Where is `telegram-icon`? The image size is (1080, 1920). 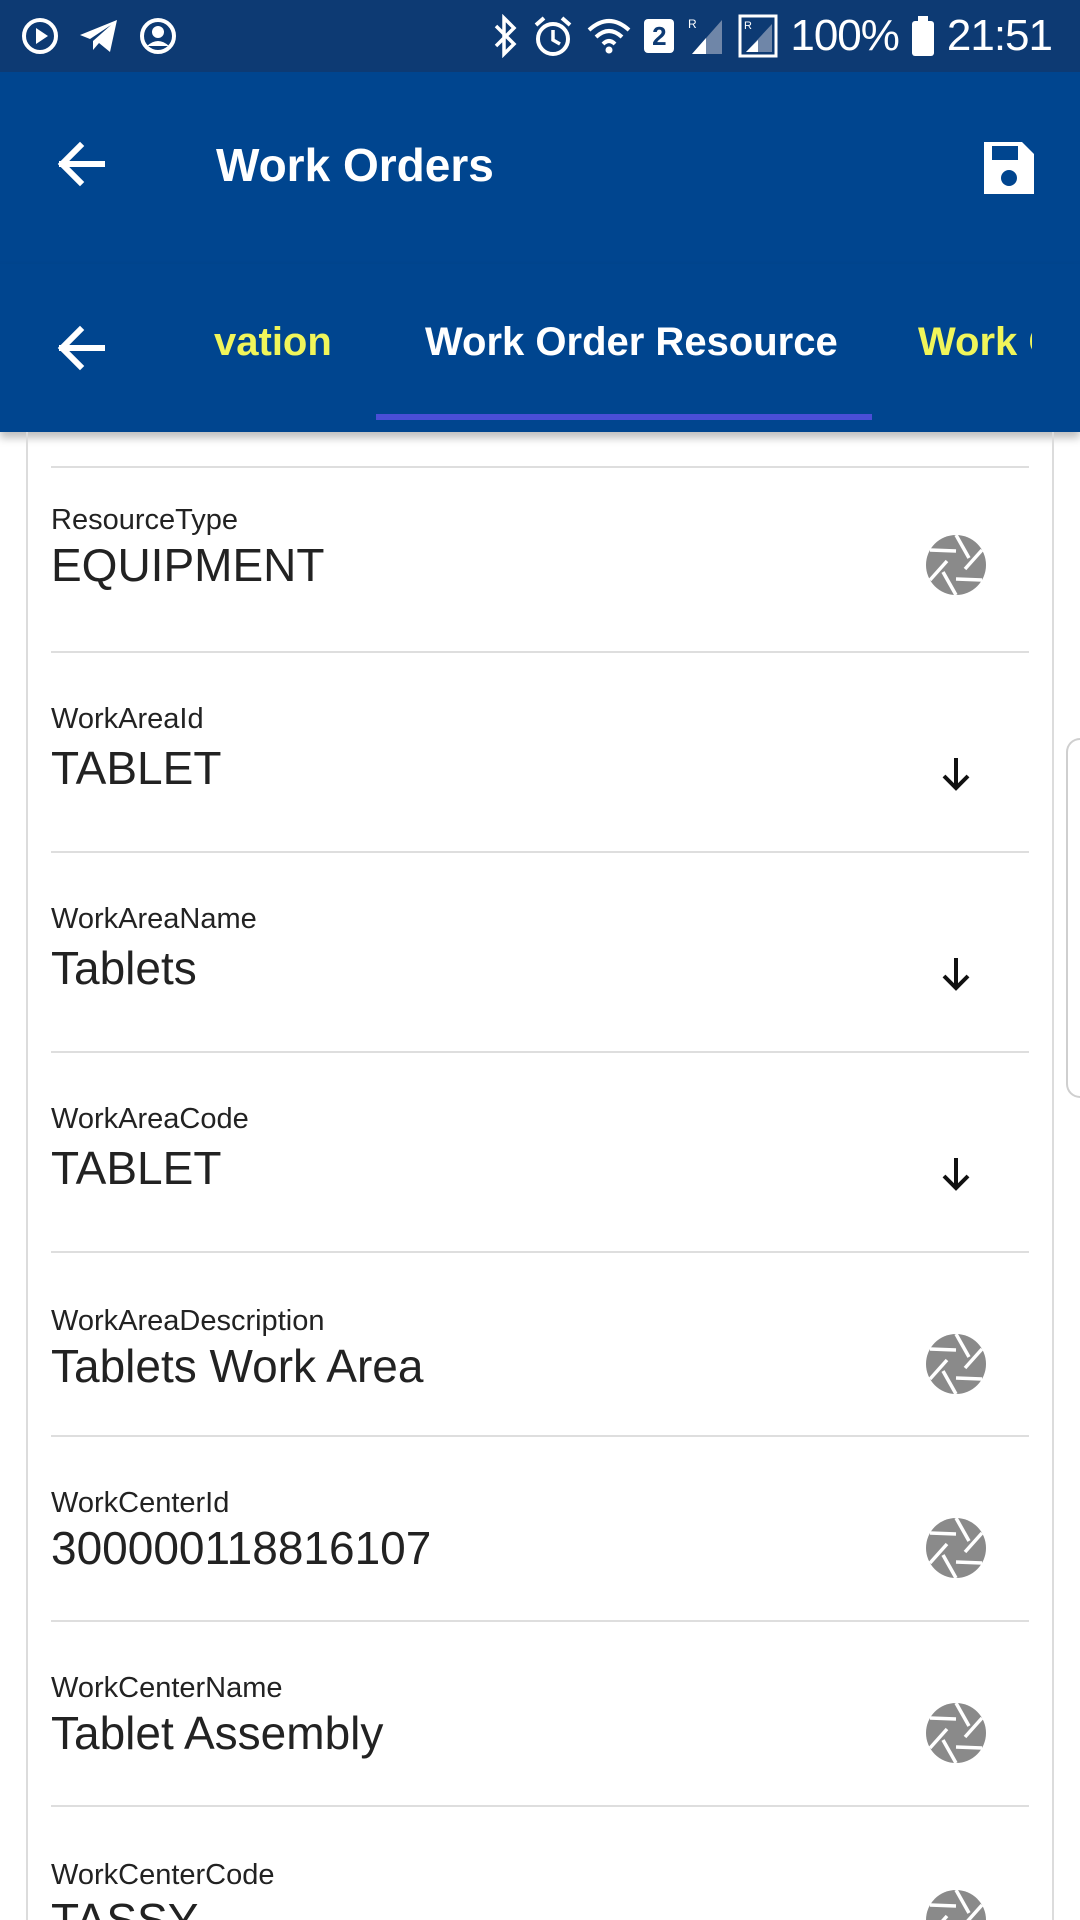 telegram-icon is located at coordinates (99, 36).